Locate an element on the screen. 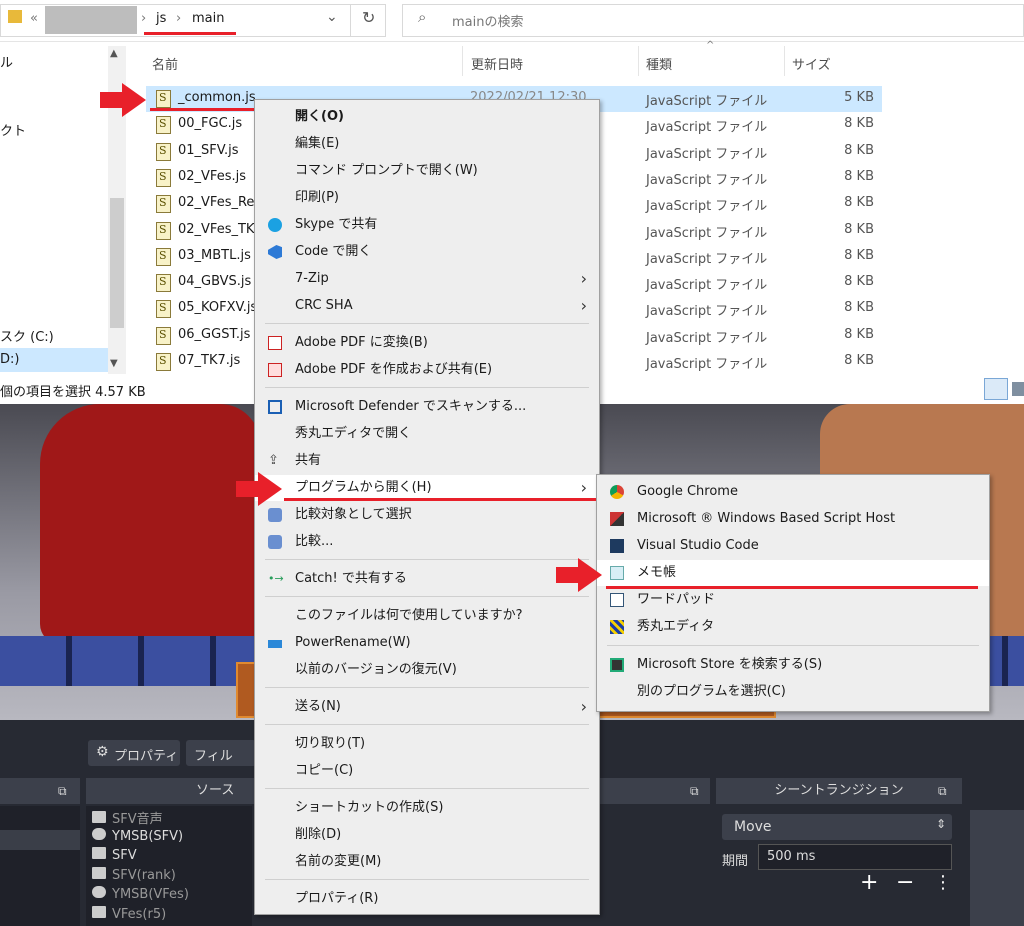 The image size is (1024, 926). menu-item-7zip: 7-Zip › is located at coordinates (427, 279).